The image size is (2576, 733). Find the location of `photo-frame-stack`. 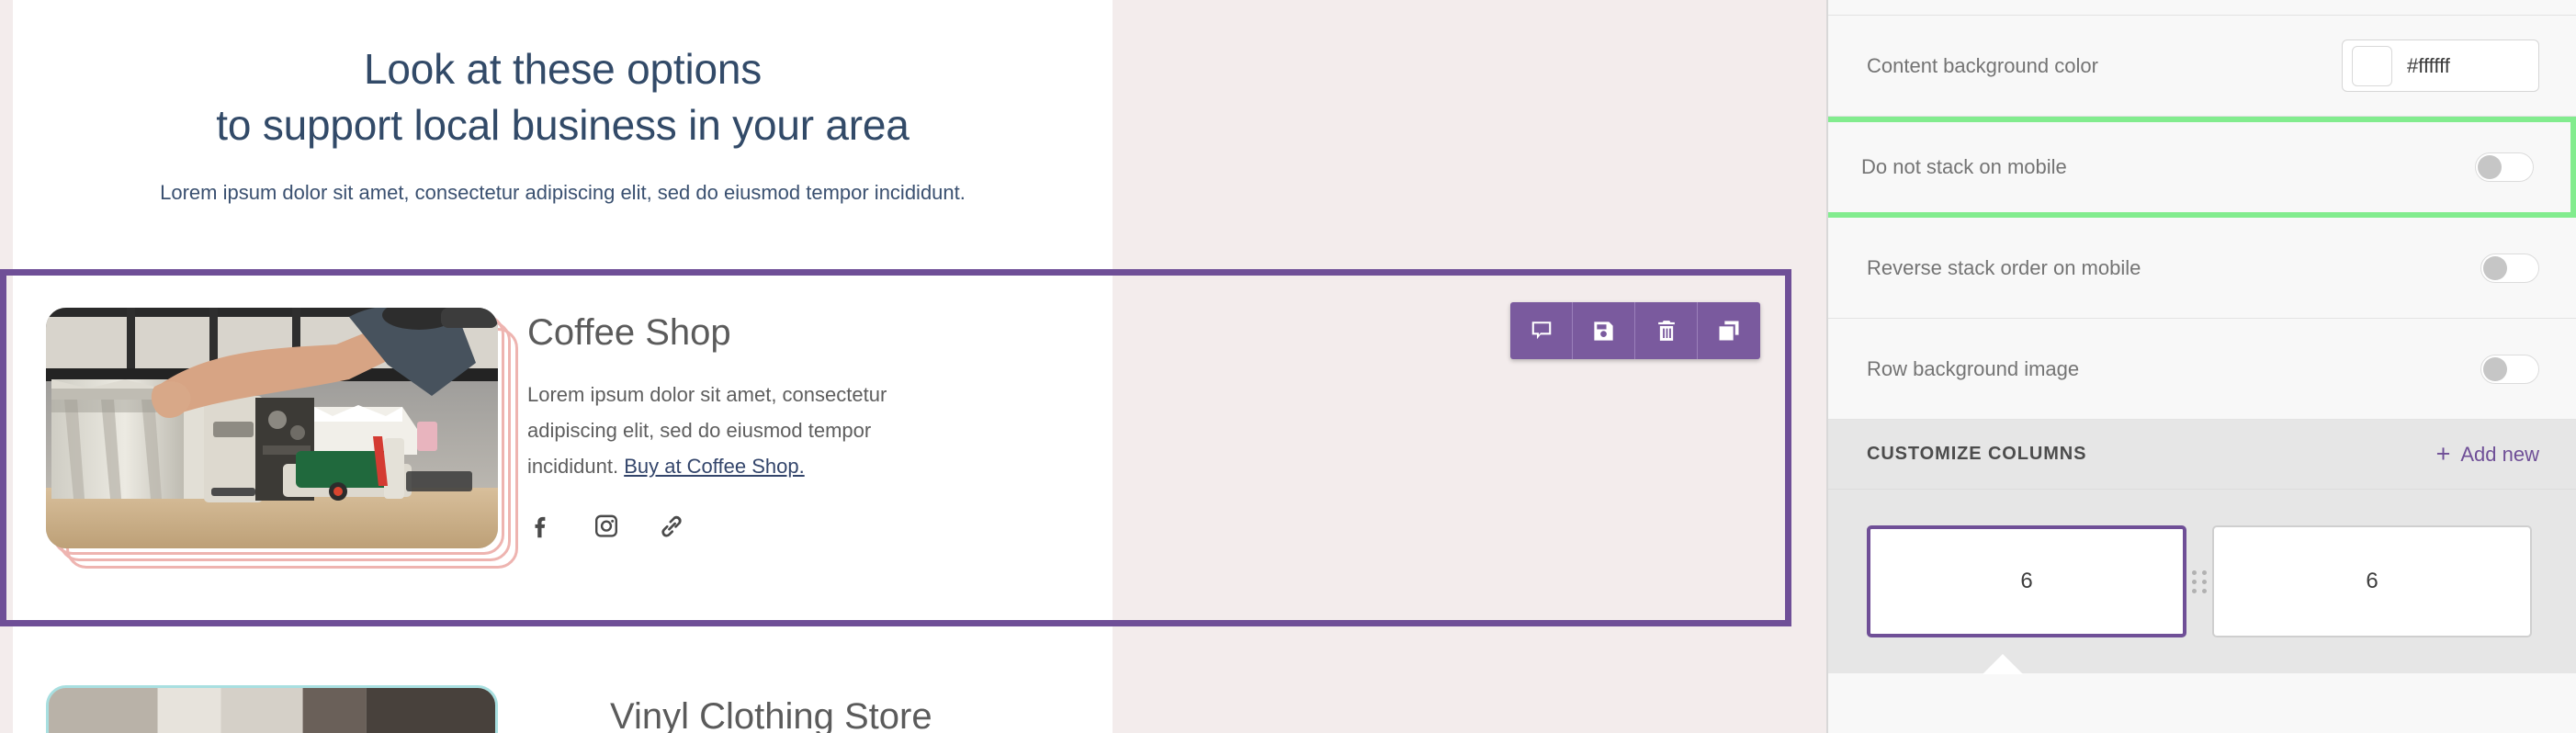

photo-frame-stack is located at coordinates (282, 438).